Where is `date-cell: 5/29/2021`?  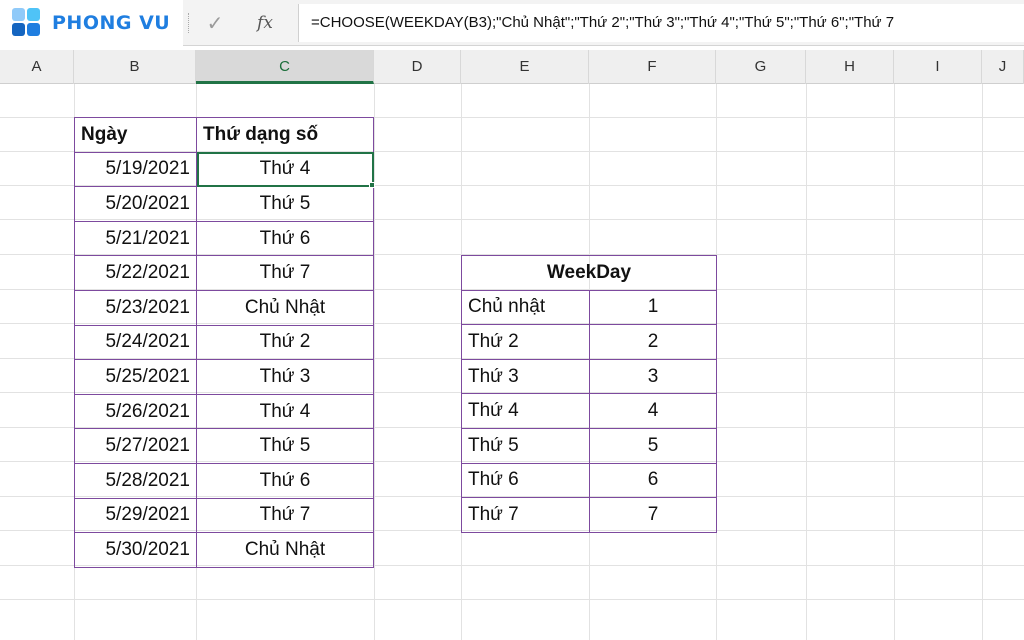 date-cell: 5/29/2021 is located at coordinates (135, 515).